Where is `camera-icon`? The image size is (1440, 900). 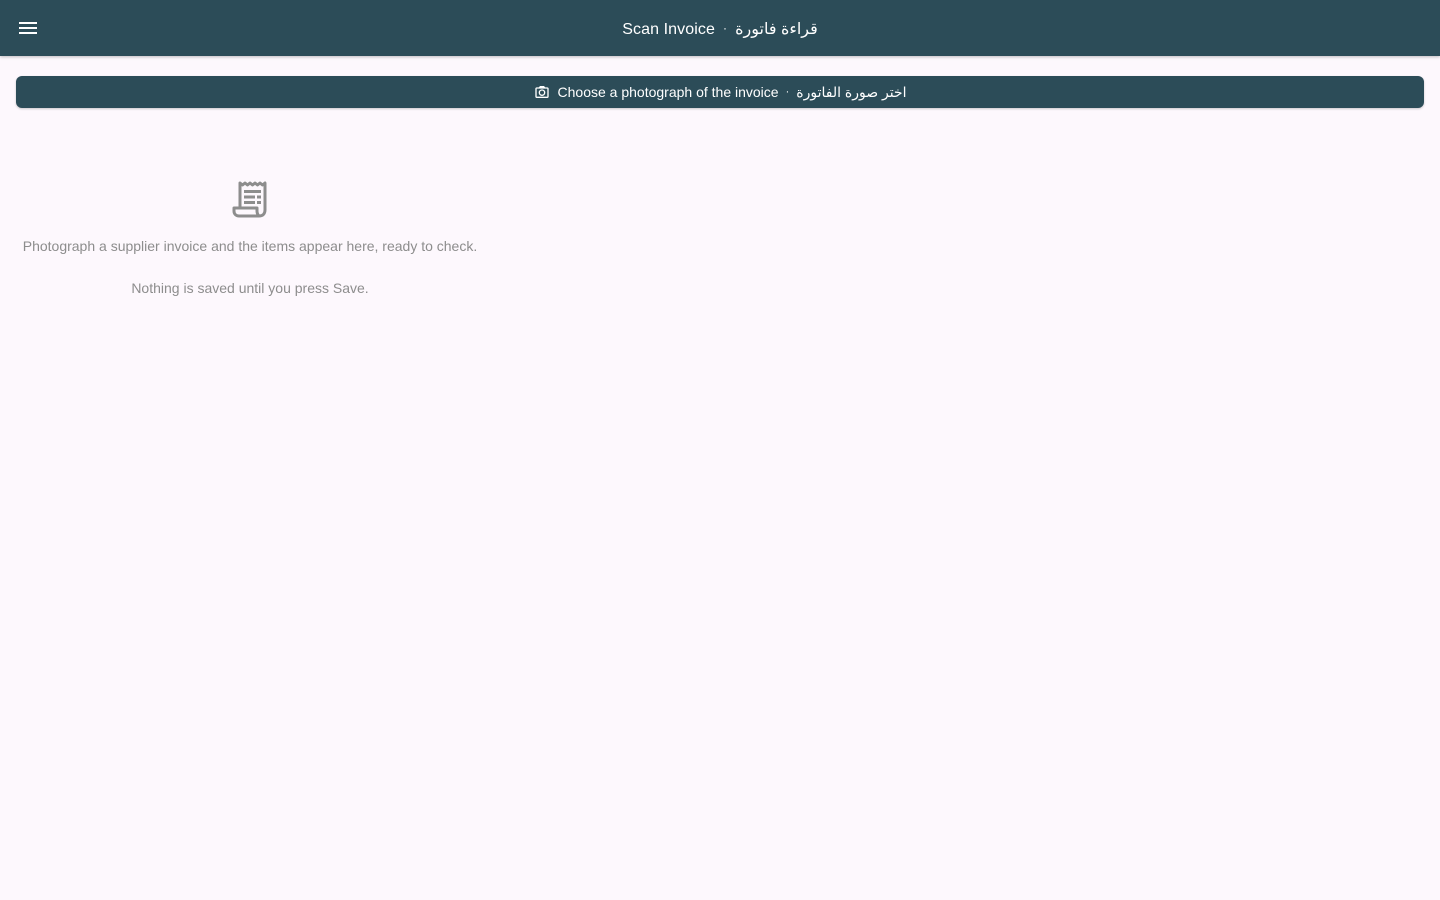 camera-icon is located at coordinates (542, 92).